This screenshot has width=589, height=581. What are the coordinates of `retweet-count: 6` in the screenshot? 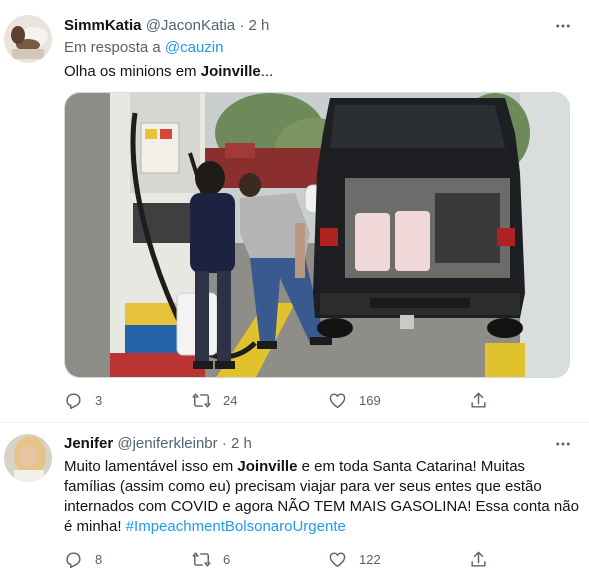 It's located at (227, 559).